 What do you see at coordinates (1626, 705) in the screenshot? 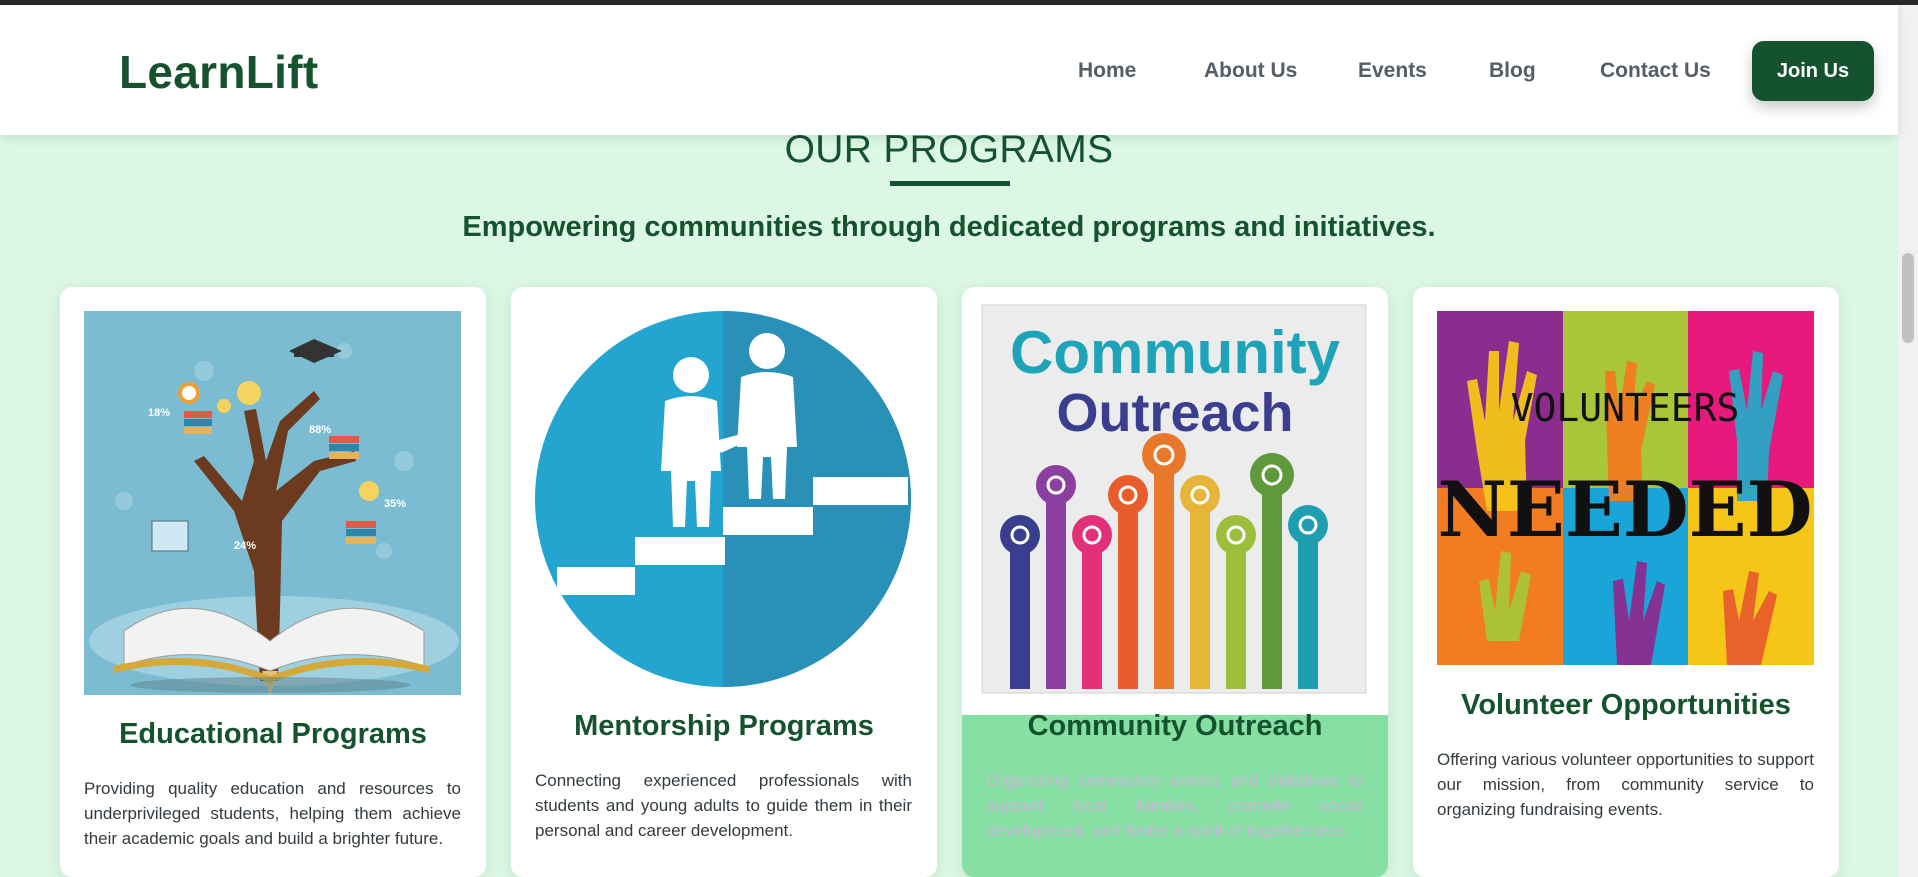
I see `card-title: Volunteer Opportunities` at bounding box center [1626, 705].